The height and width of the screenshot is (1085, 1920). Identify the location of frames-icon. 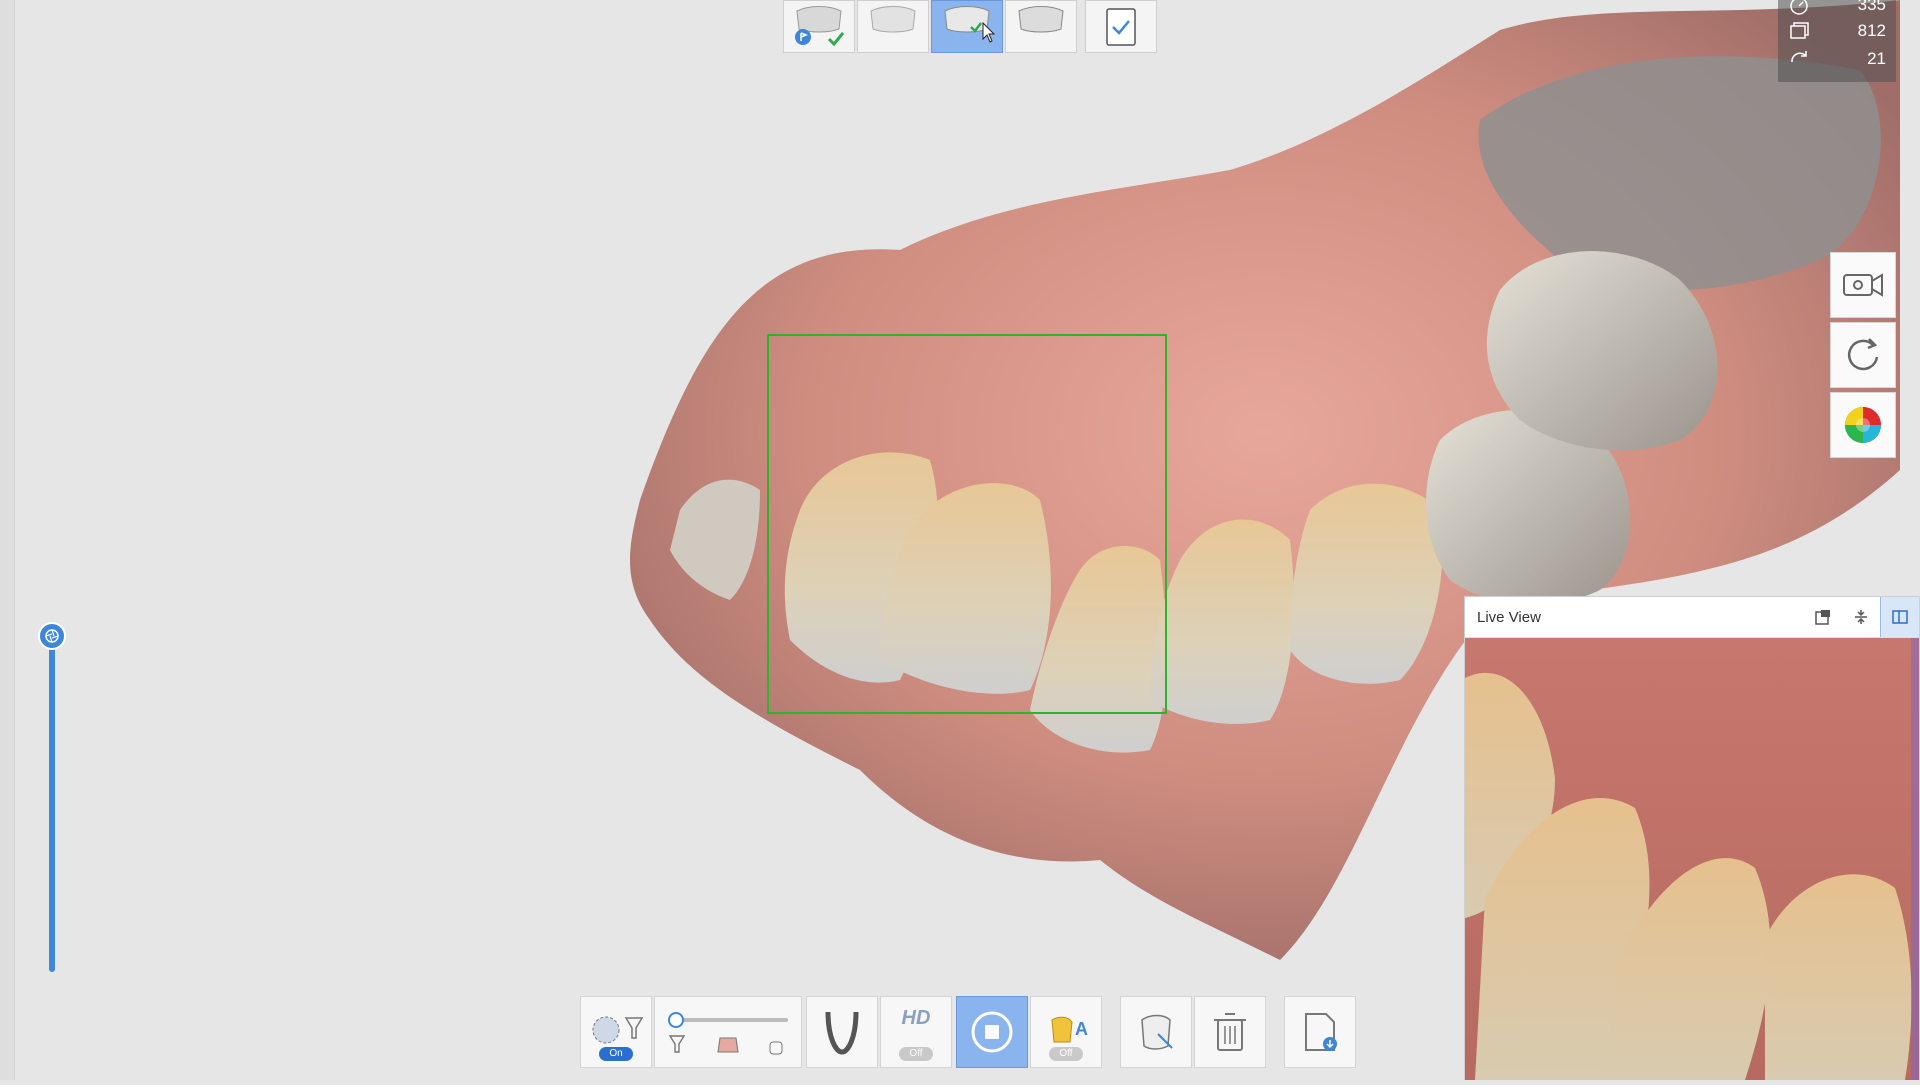
(1799, 30).